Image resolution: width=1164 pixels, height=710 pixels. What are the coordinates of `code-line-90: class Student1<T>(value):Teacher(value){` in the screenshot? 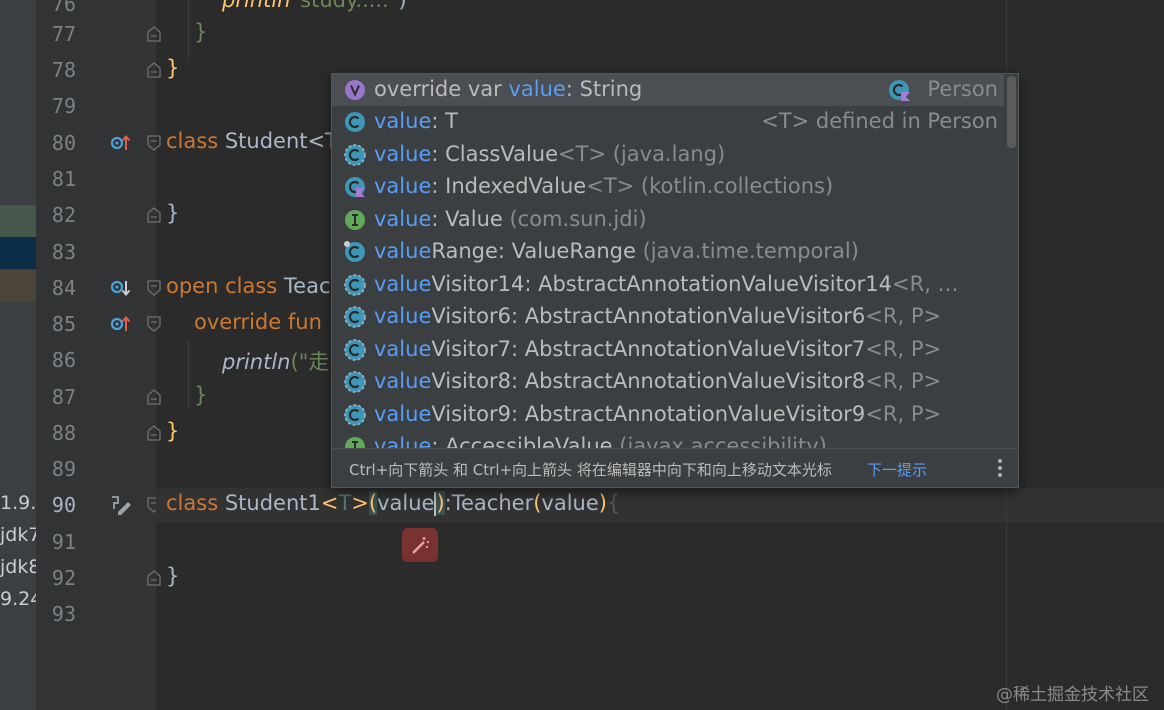 It's located at (393, 503).